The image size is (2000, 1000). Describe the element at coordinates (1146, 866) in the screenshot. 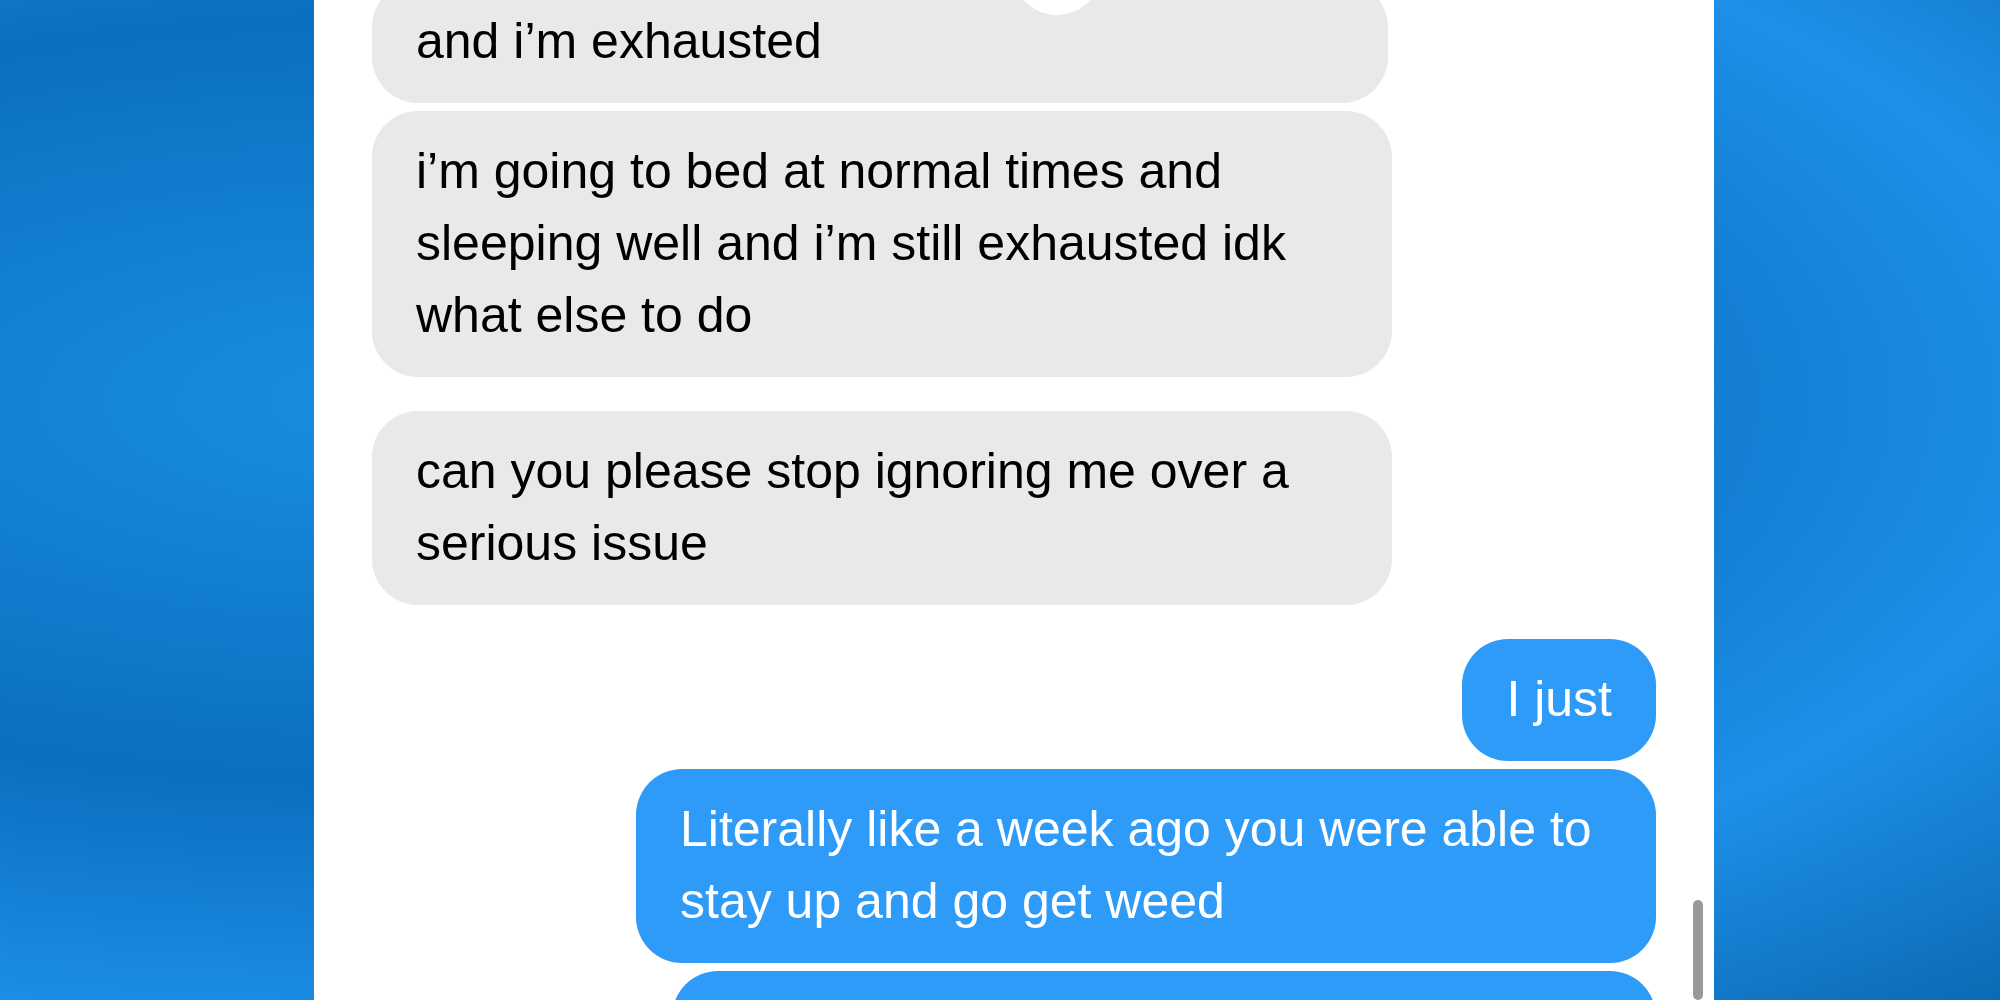

I see `sent-message-bubble: Literally like a week ago you were able to stay up and go get weed` at that location.